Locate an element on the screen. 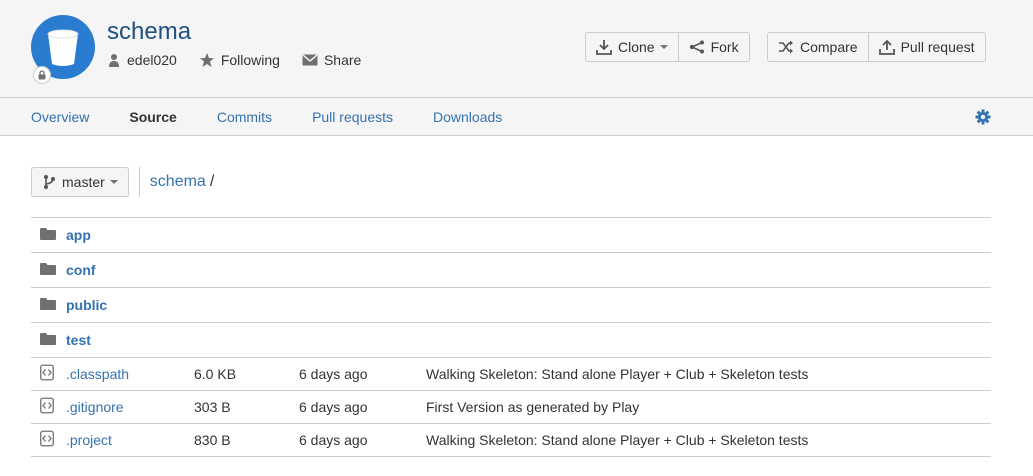  branch-bar: master schema / is located at coordinates (122, 182).